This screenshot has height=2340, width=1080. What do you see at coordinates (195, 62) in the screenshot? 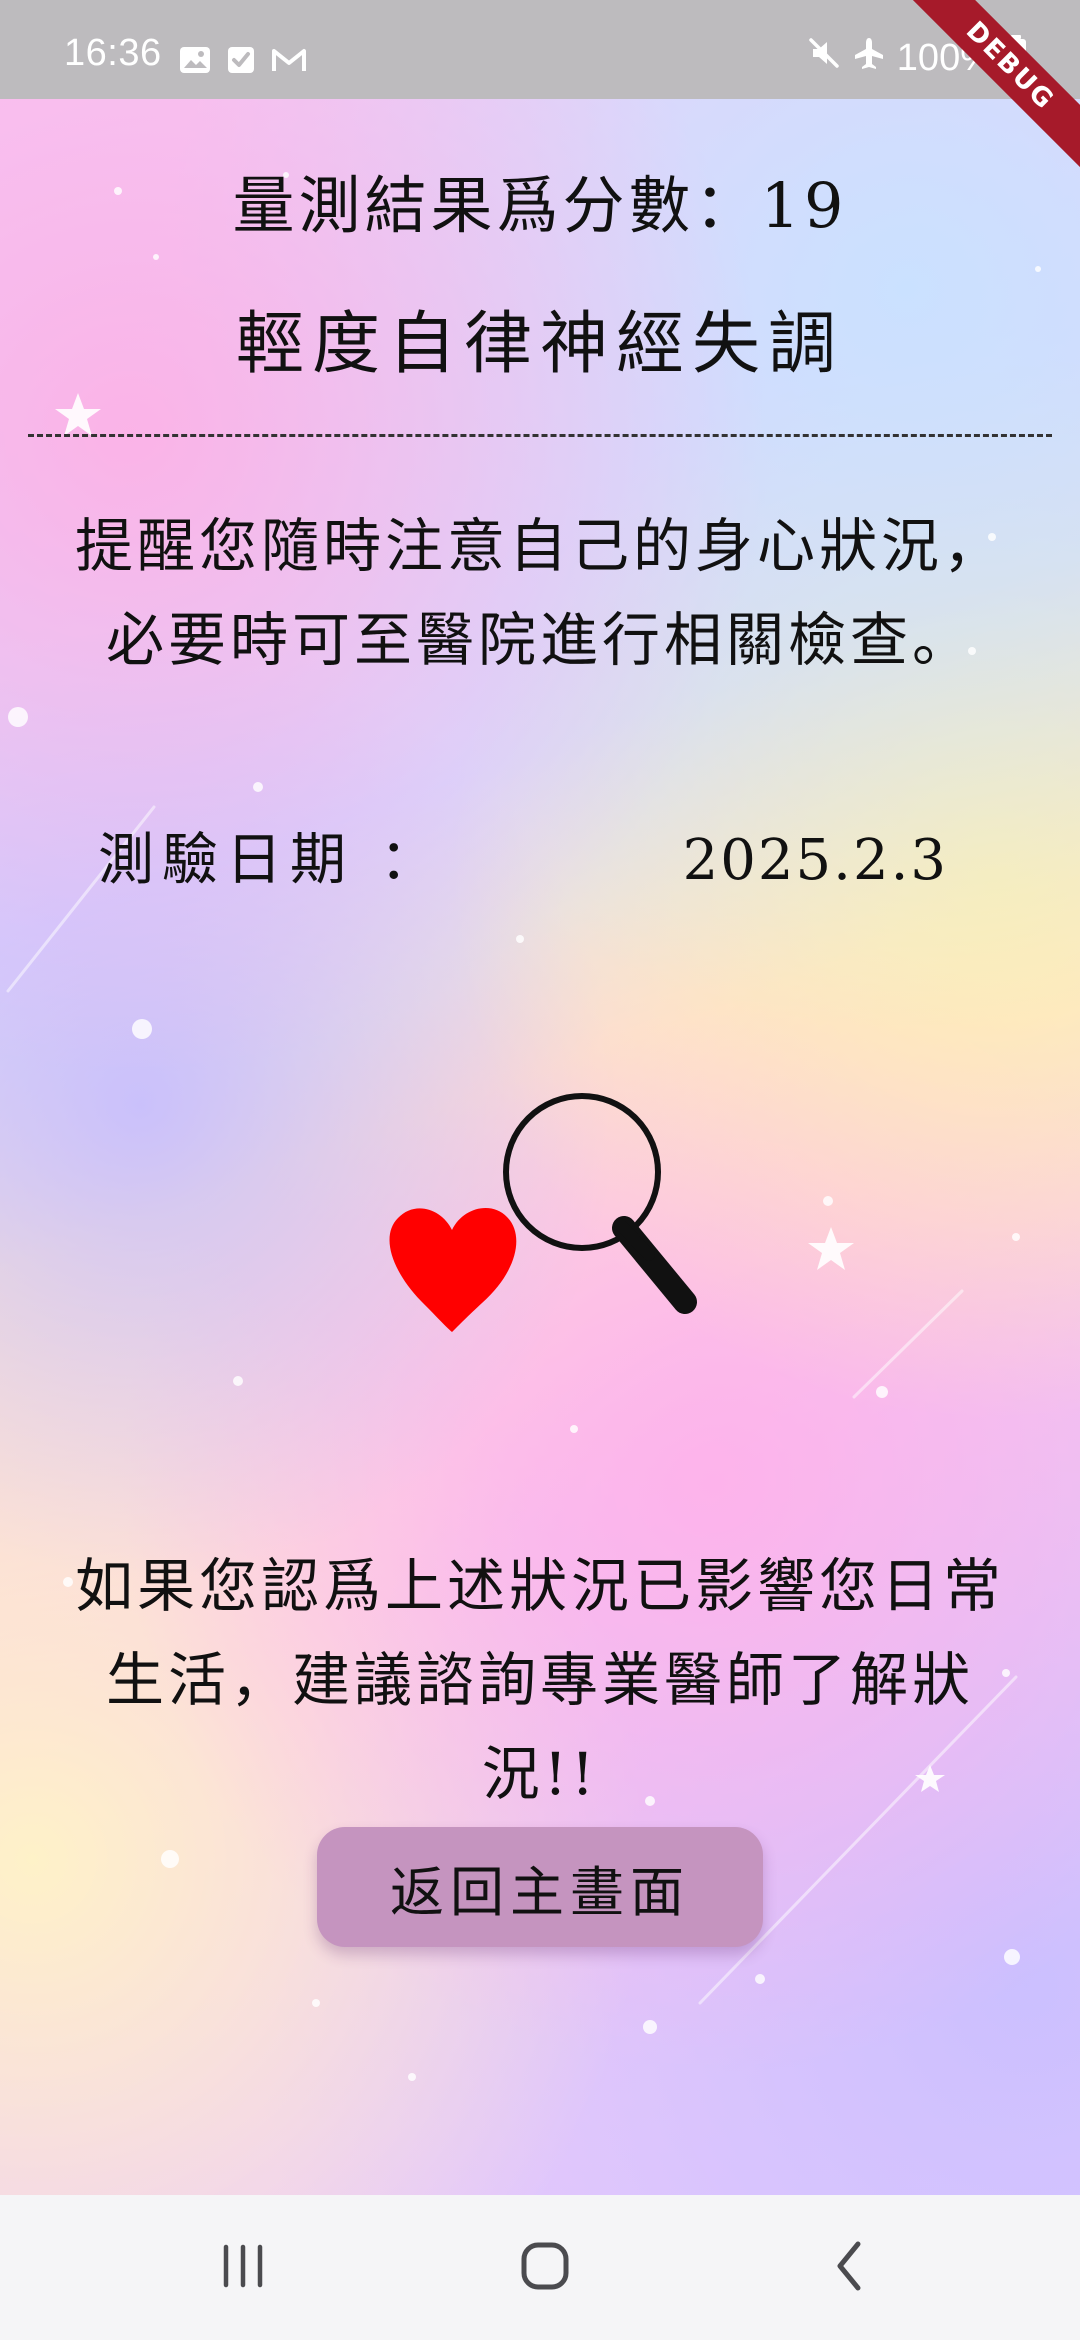
I see `image-icon` at bounding box center [195, 62].